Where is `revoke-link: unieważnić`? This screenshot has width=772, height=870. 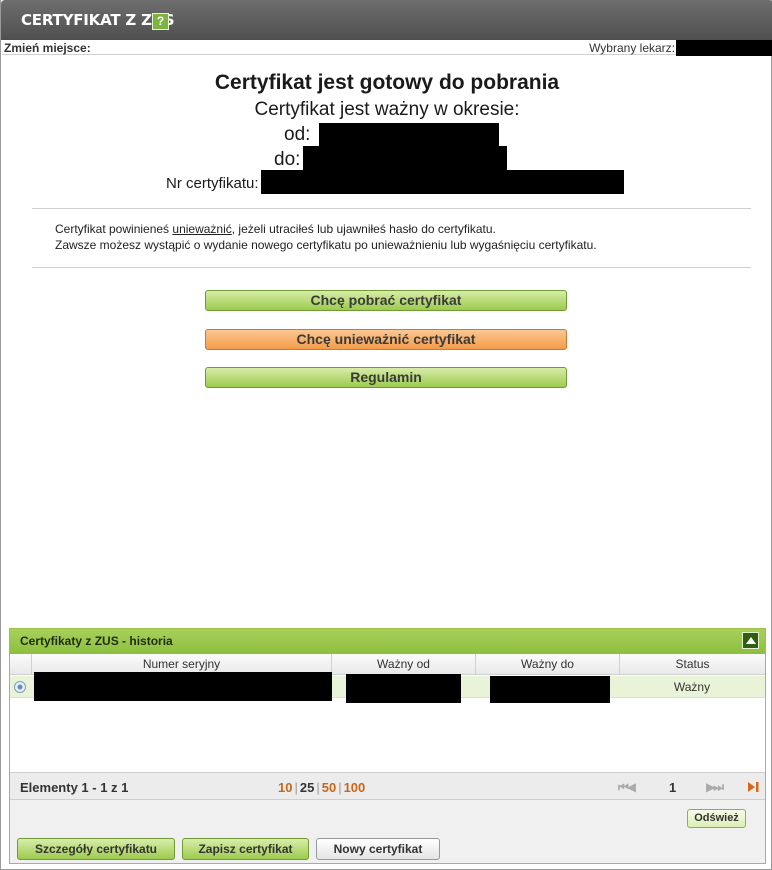 revoke-link: unieważnić is located at coordinates (201, 229).